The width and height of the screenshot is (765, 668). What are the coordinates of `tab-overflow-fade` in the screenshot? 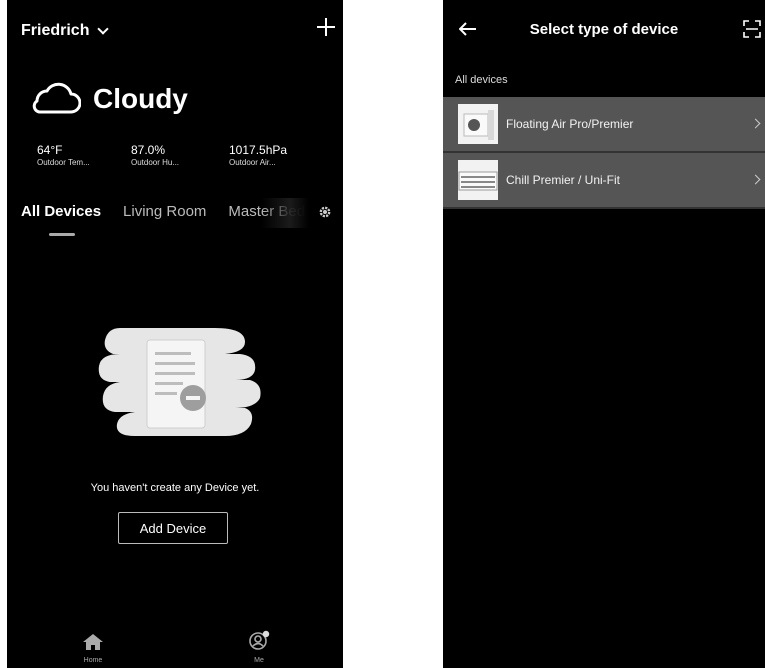 It's located at (285, 213).